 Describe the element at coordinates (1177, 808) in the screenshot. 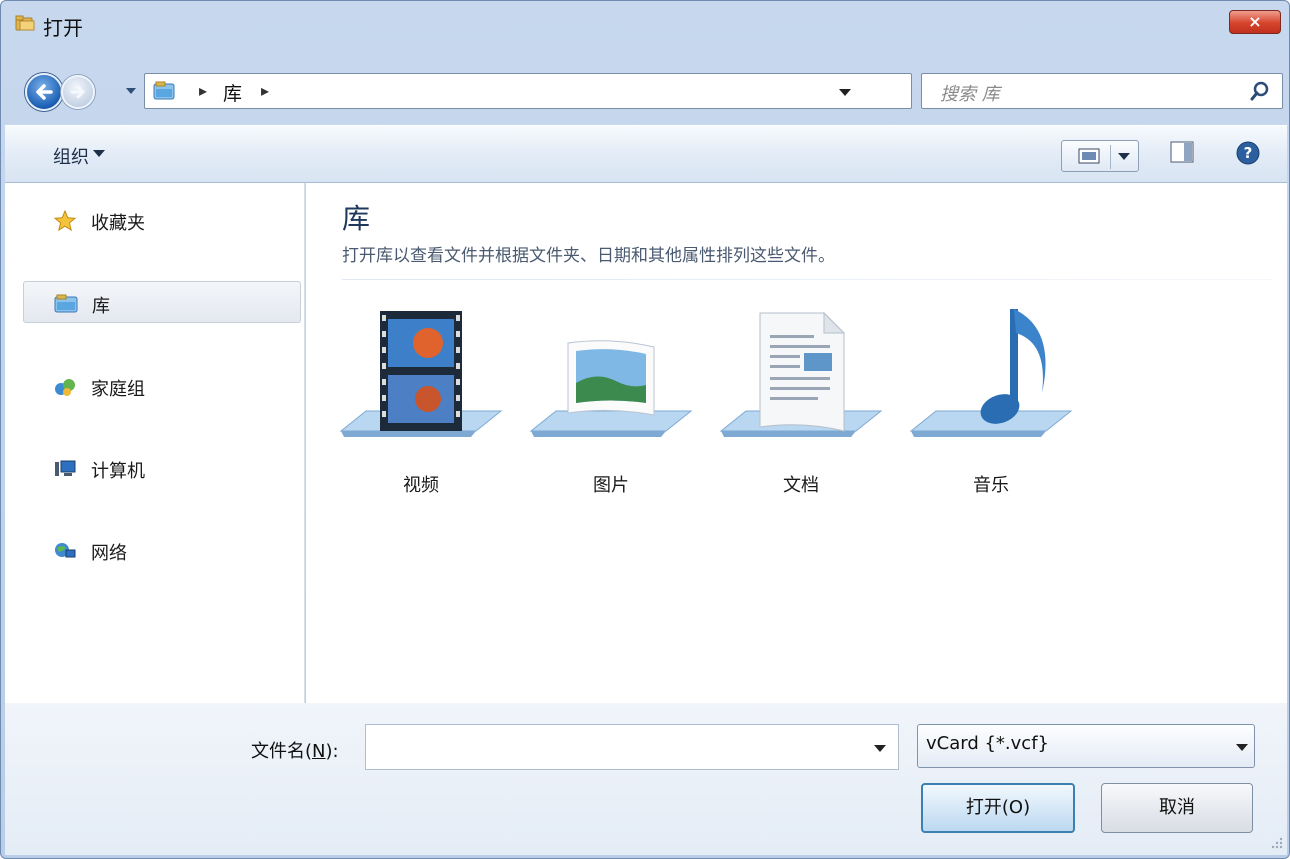

I see `cancel-button: 取消` at that location.